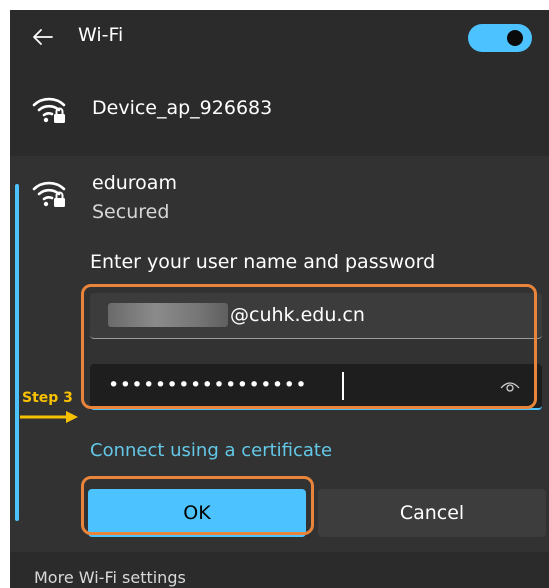  Describe the element at coordinates (515, 38) in the screenshot. I see `toggle-knob` at that location.